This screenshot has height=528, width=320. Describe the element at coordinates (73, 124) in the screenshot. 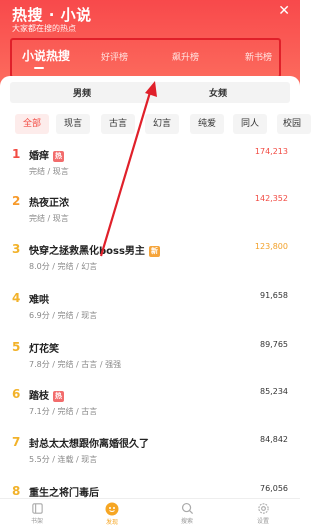

I see `chip-modern: 现言` at that location.